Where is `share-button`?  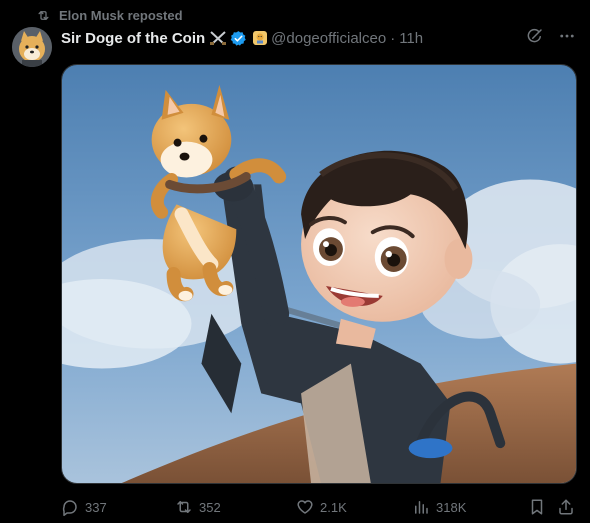 share-button is located at coordinates (566, 507).